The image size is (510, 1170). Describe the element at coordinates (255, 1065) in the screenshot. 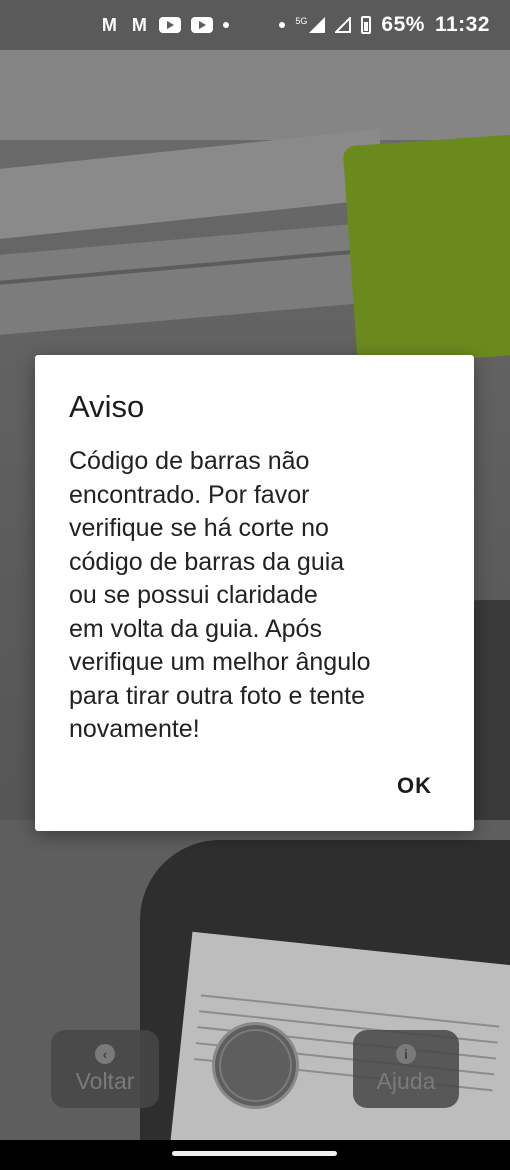

I see `shutter-button` at that location.